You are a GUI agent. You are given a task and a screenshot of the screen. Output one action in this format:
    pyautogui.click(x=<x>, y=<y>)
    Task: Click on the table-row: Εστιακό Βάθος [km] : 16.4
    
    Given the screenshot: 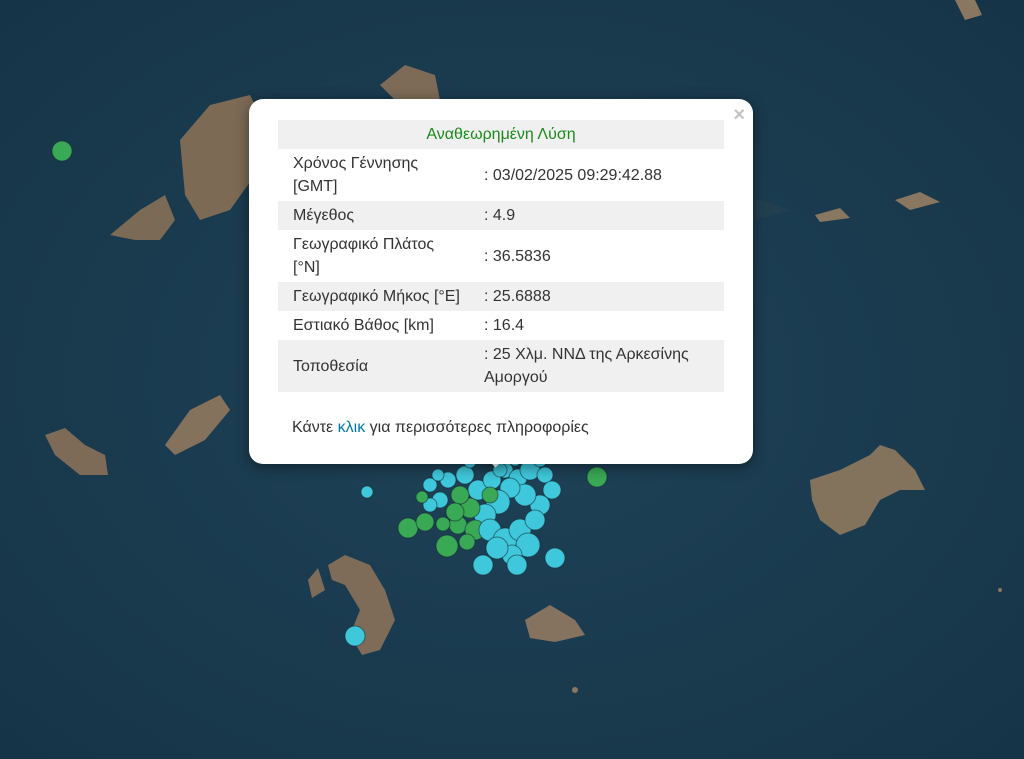 What is the action you would take?
    pyautogui.click(x=501, y=325)
    